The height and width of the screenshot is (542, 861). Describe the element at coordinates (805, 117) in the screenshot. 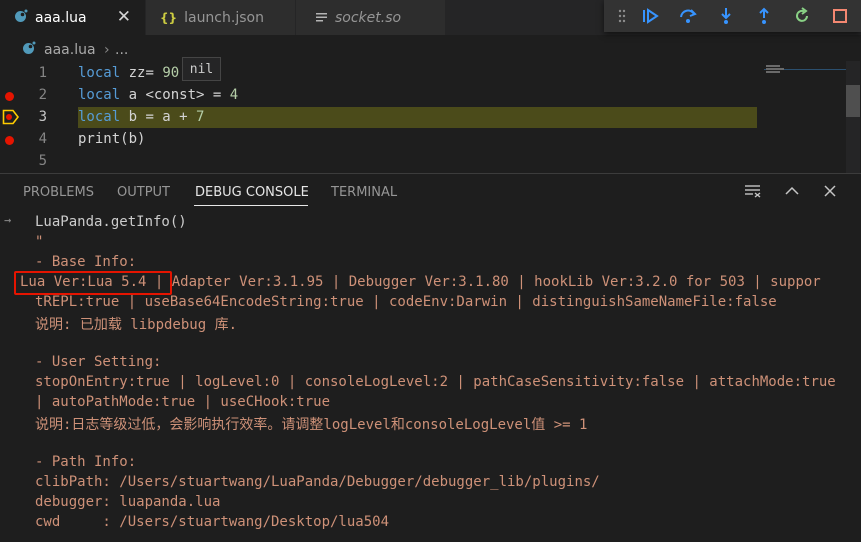

I see `minimap` at that location.